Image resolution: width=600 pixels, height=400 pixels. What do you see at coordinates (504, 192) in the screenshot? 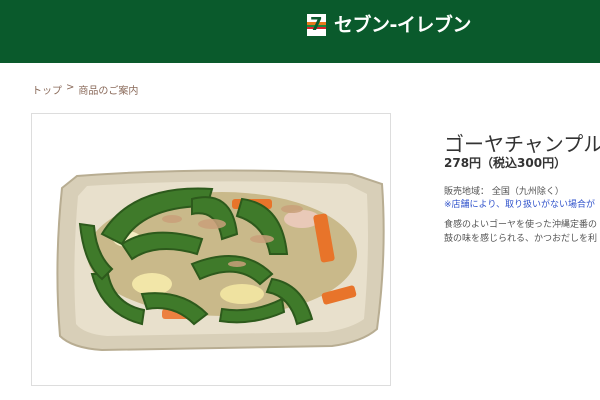
I see `sales-region: 販売地域： 全国（九州除く）` at bounding box center [504, 192].